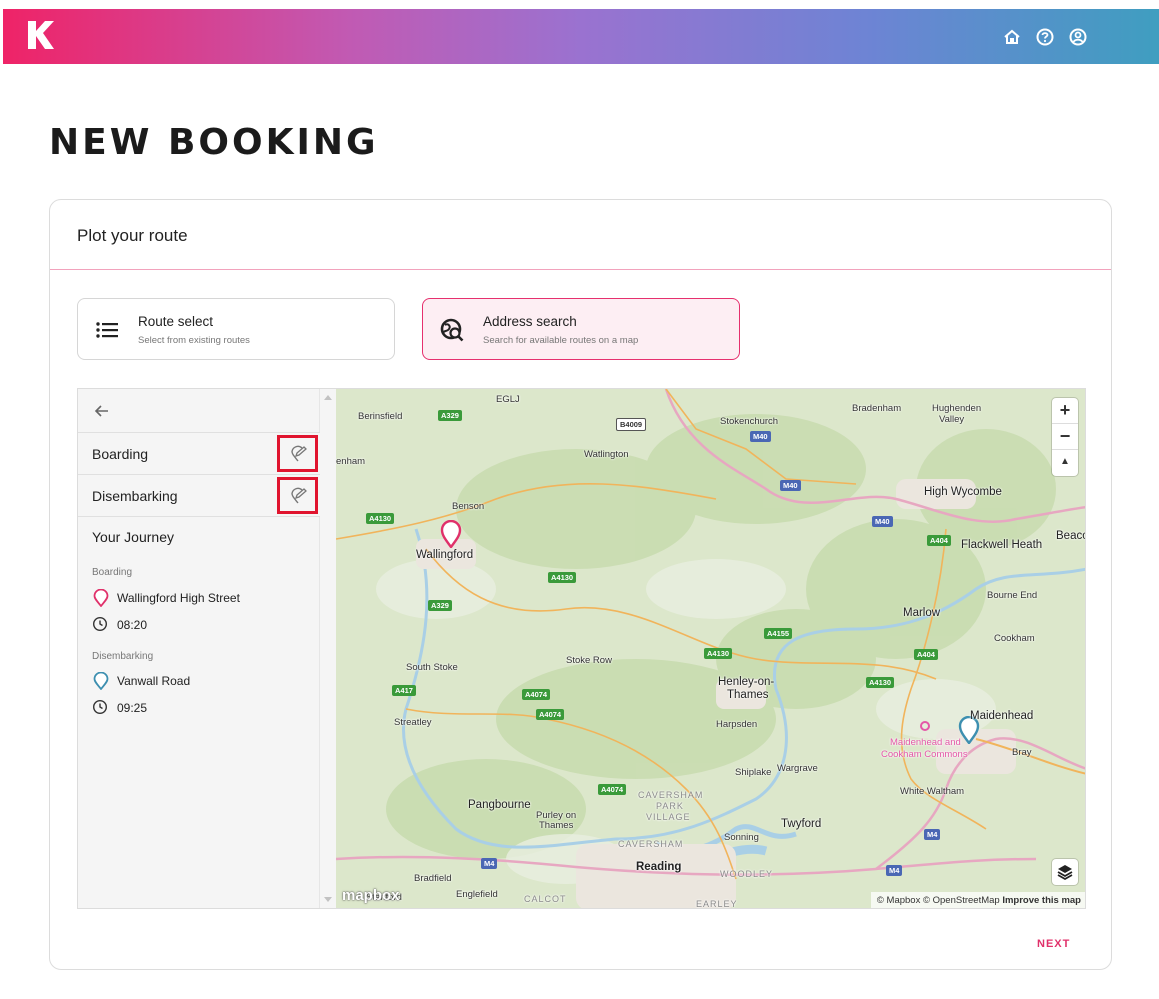  I want to click on map-place: EARLEY, so click(717, 904).